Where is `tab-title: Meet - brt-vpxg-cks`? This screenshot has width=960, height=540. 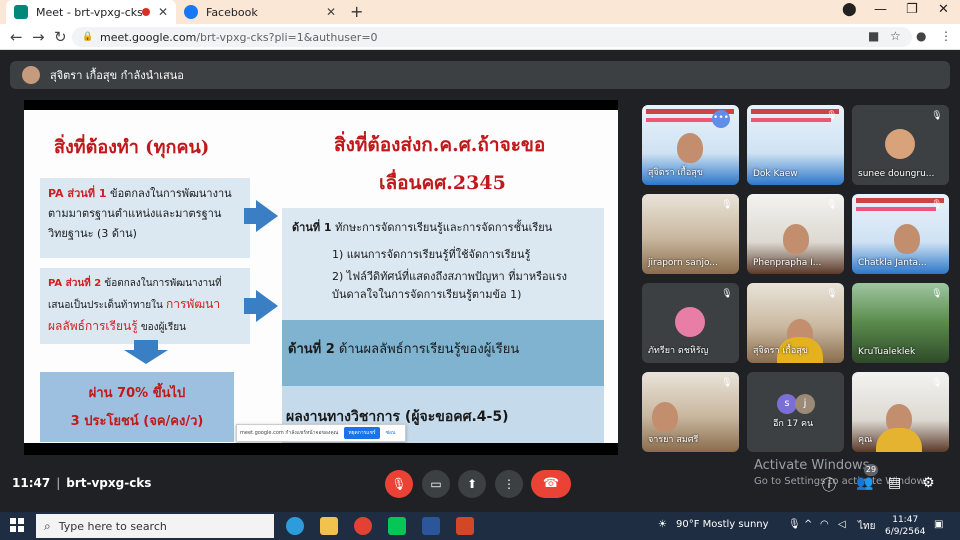 tab-title: Meet - brt-vpxg-cks is located at coordinates (89, 12).